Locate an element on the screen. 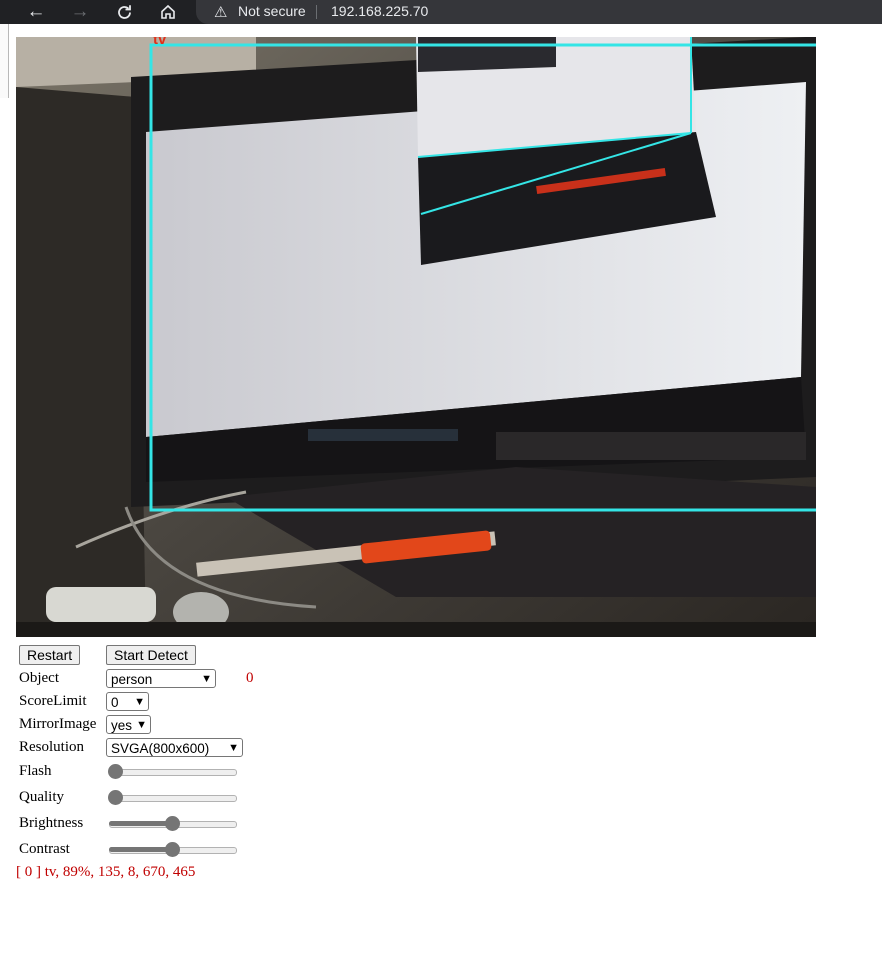 The width and height of the screenshot is (882, 956). url-text: 192.168.225.70 is located at coordinates (379, 11).